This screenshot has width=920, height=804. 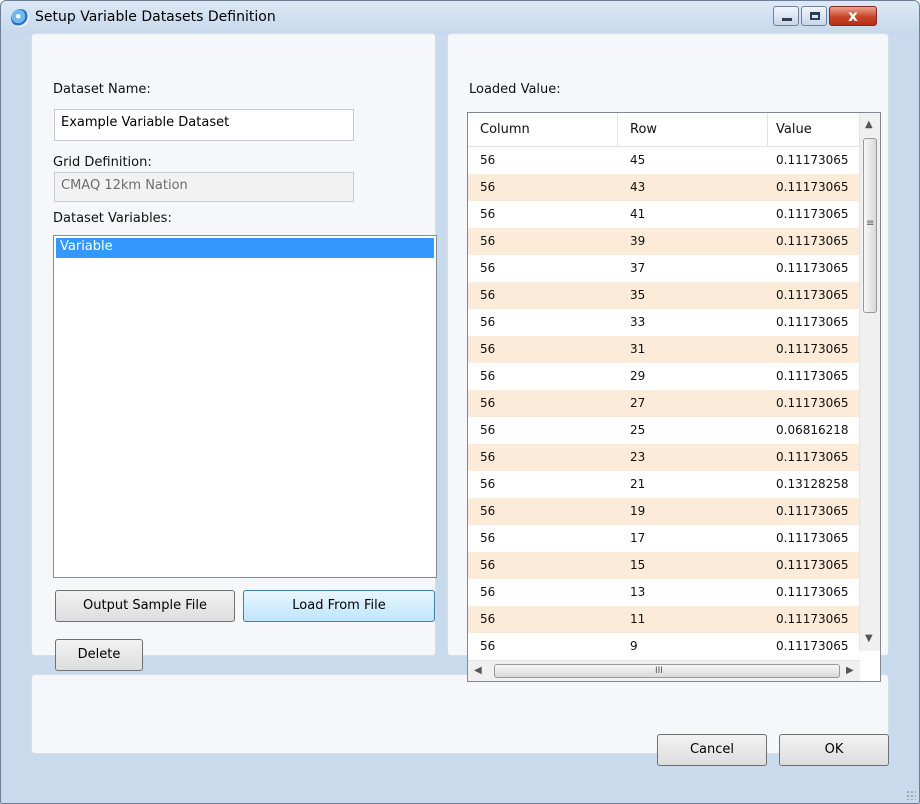 What do you see at coordinates (638, 403) in the screenshot?
I see `row-cell: 27` at bounding box center [638, 403].